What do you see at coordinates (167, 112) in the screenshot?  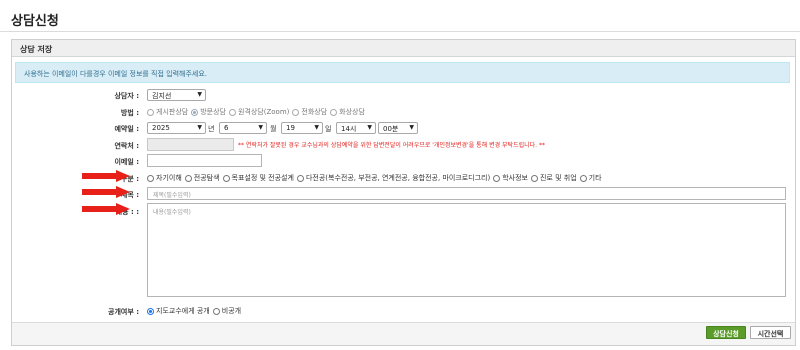 I see `method-option-board: 게시판상담` at bounding box center [167, 112].